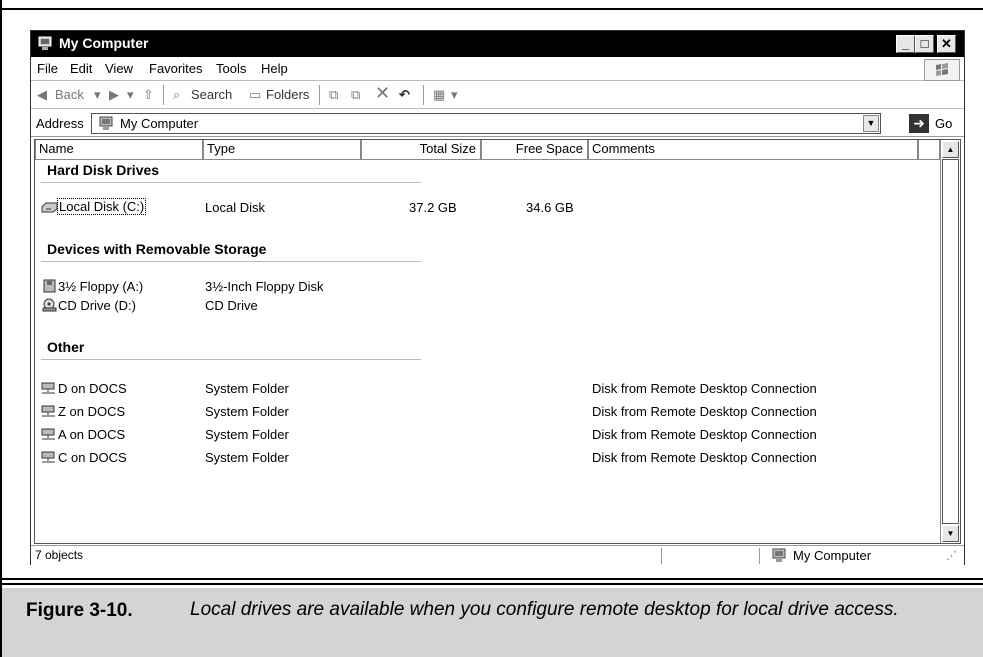 The image size is (983, 657). Describe the element at coordinates (231, 68) in the screenshot. I see `menu-tools: Tools` at that location.